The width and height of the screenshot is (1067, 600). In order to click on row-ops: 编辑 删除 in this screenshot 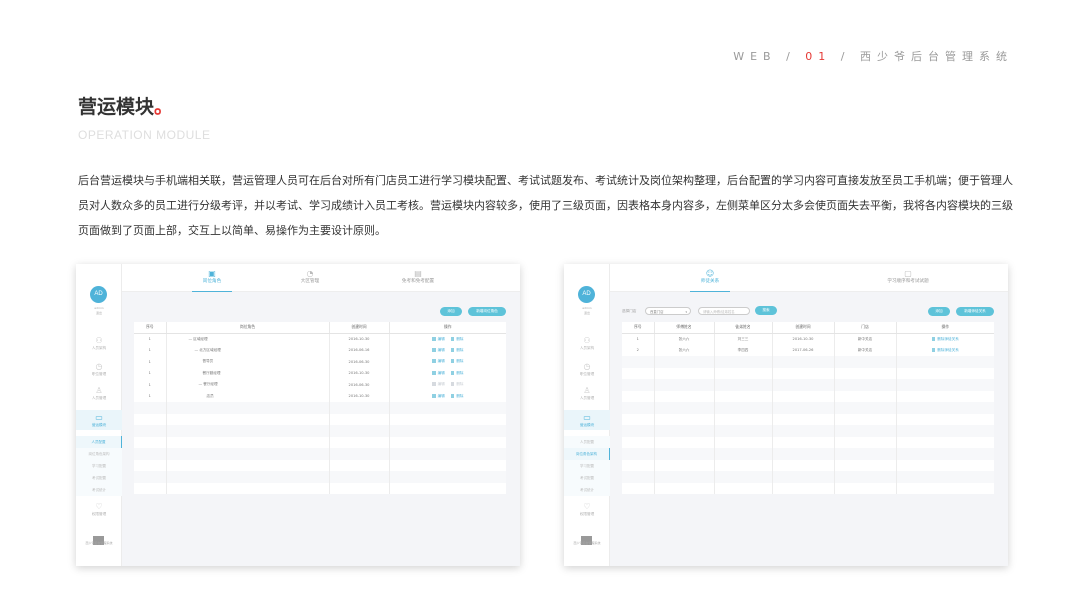, I will do `click(447, 362)`.